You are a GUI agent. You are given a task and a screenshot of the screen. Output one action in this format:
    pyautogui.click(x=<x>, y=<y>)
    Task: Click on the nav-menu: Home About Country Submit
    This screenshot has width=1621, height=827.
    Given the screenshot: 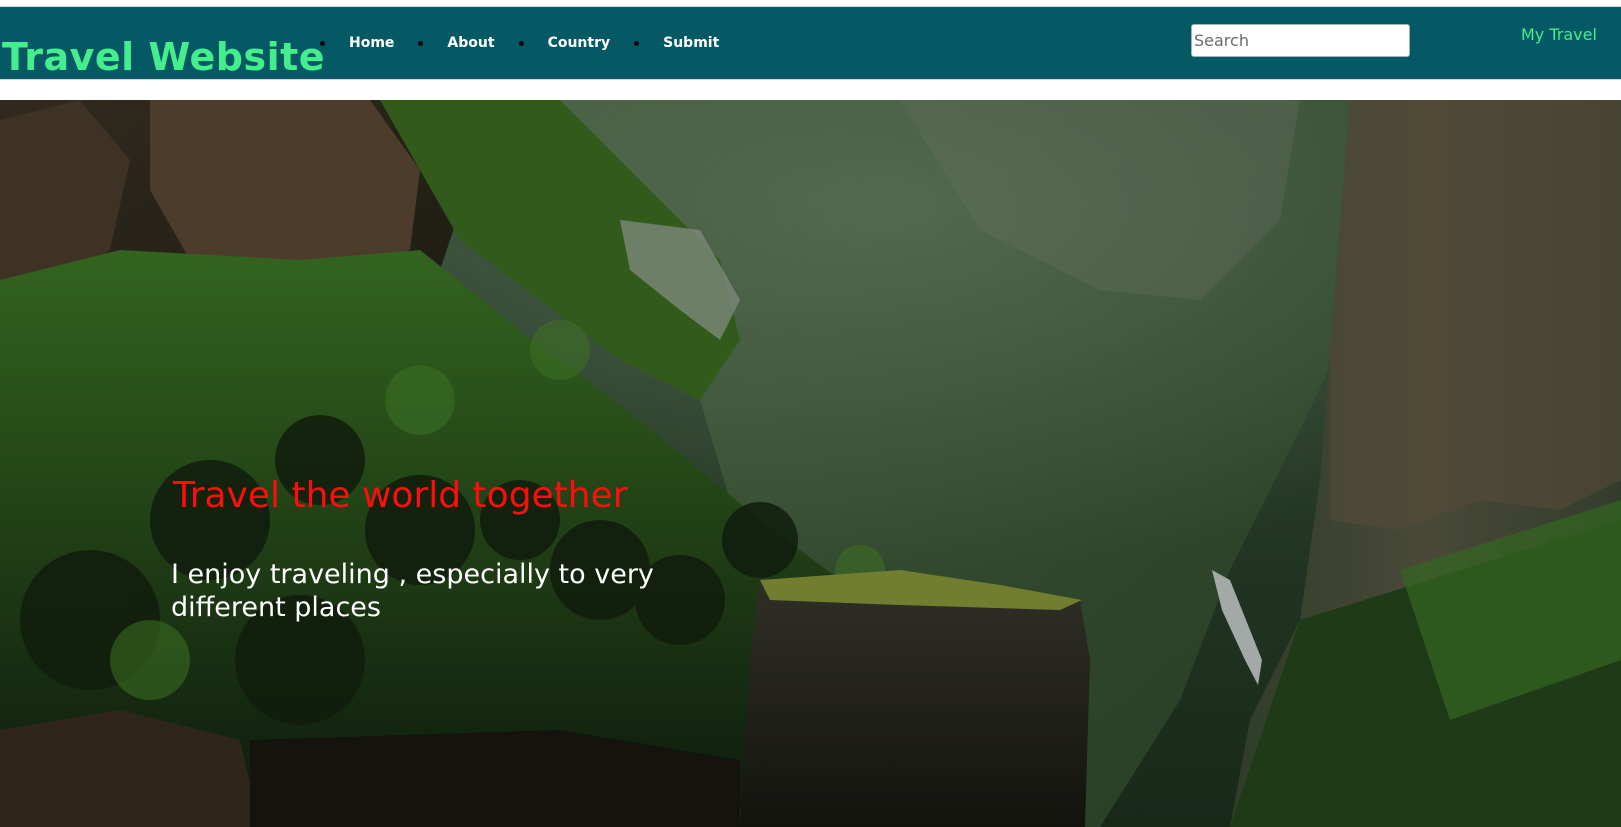 What is the action you would take?
    pyautogui.click(x=533, y=43)
    